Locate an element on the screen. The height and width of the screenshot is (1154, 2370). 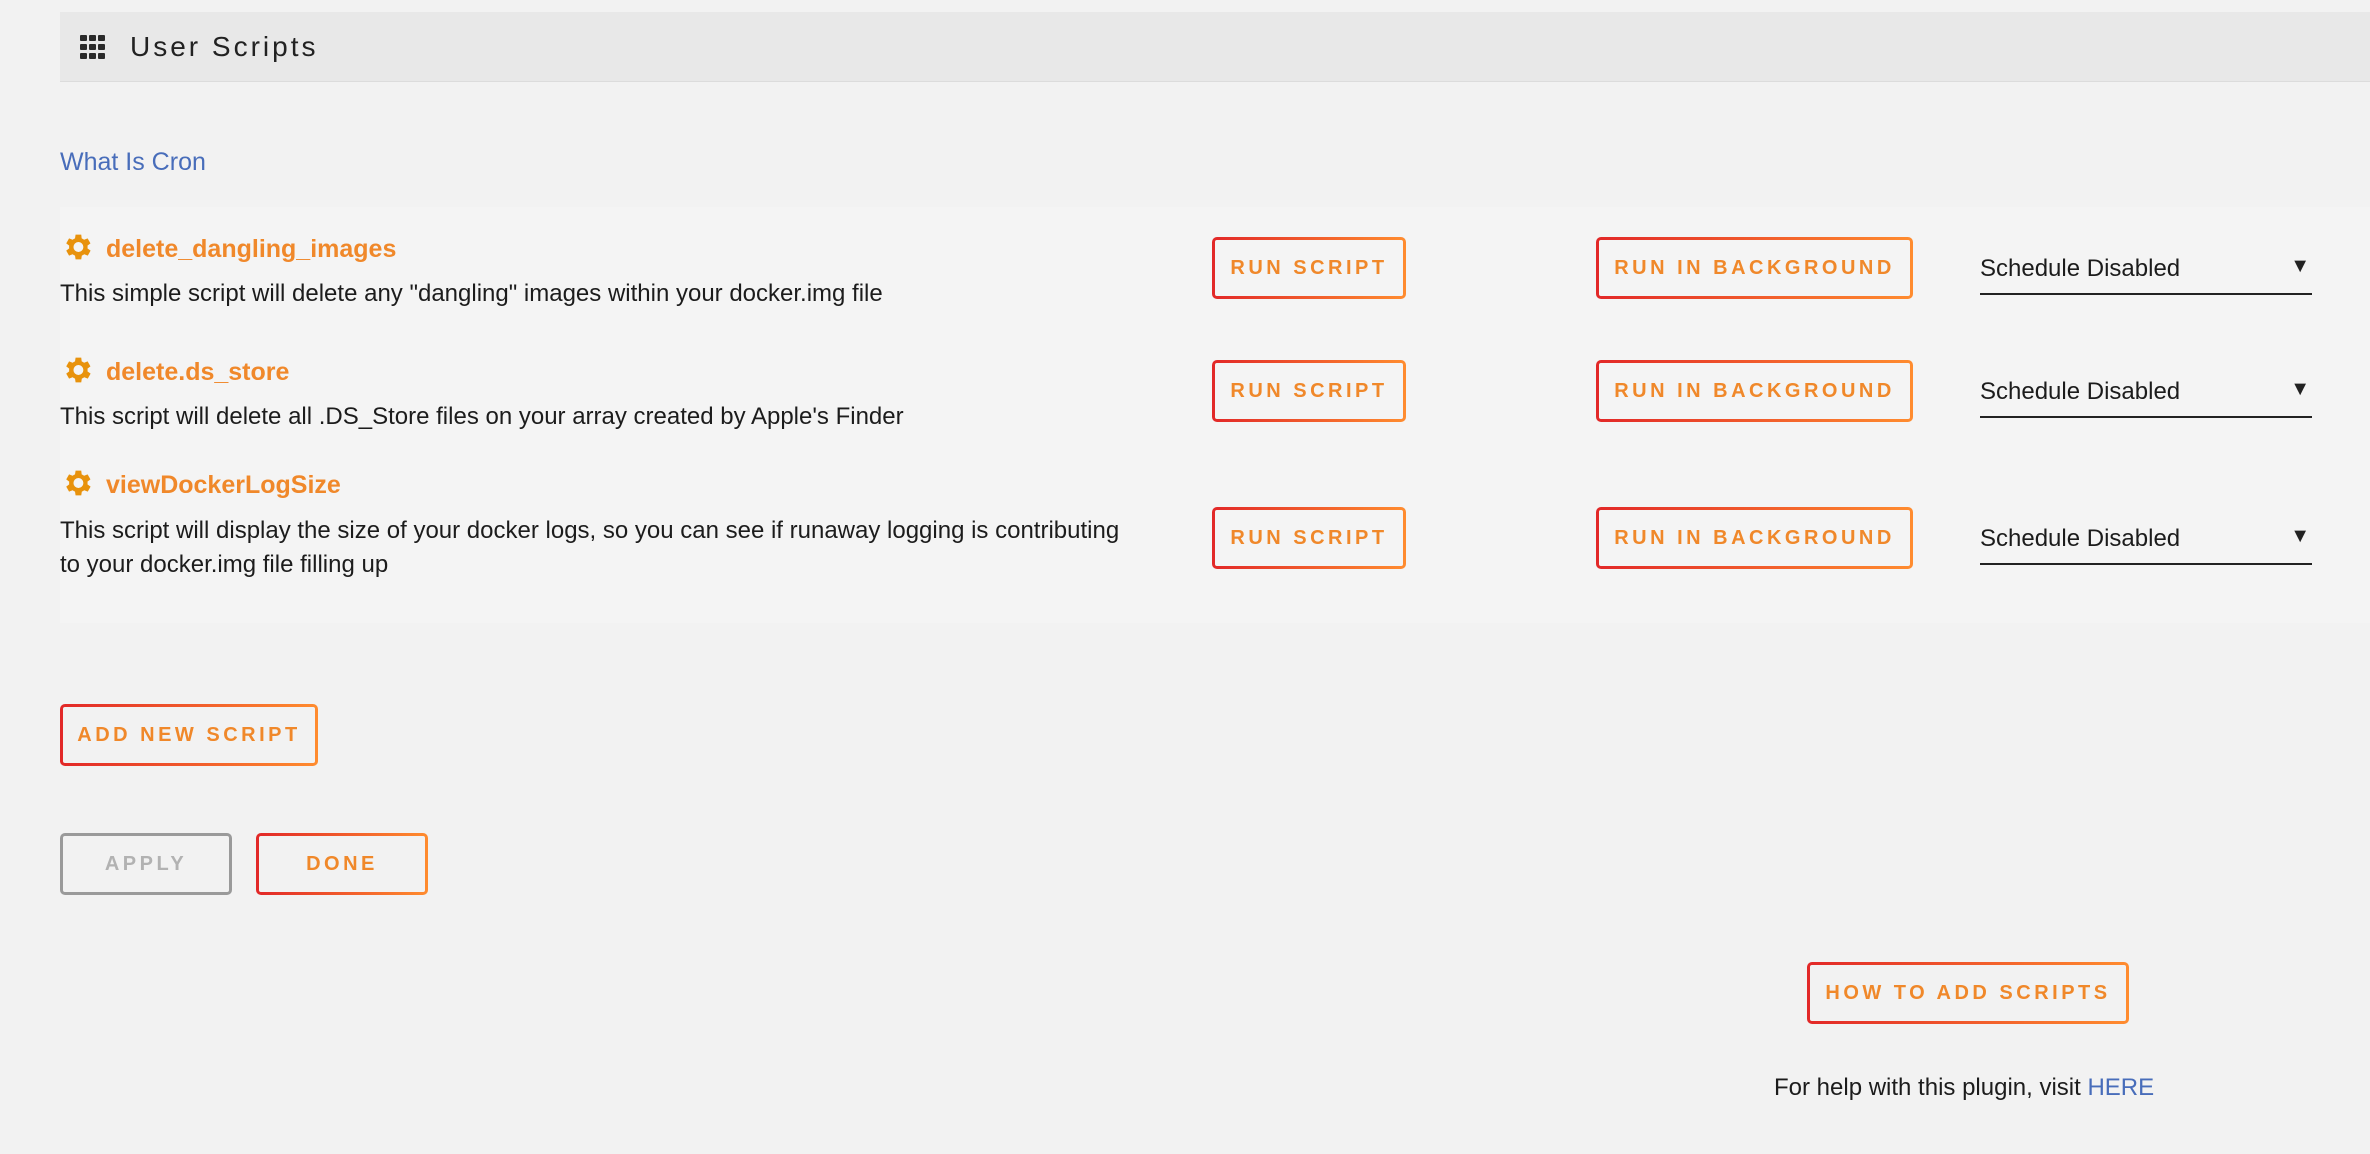
grid-icon is located at coordinates (93, 46).